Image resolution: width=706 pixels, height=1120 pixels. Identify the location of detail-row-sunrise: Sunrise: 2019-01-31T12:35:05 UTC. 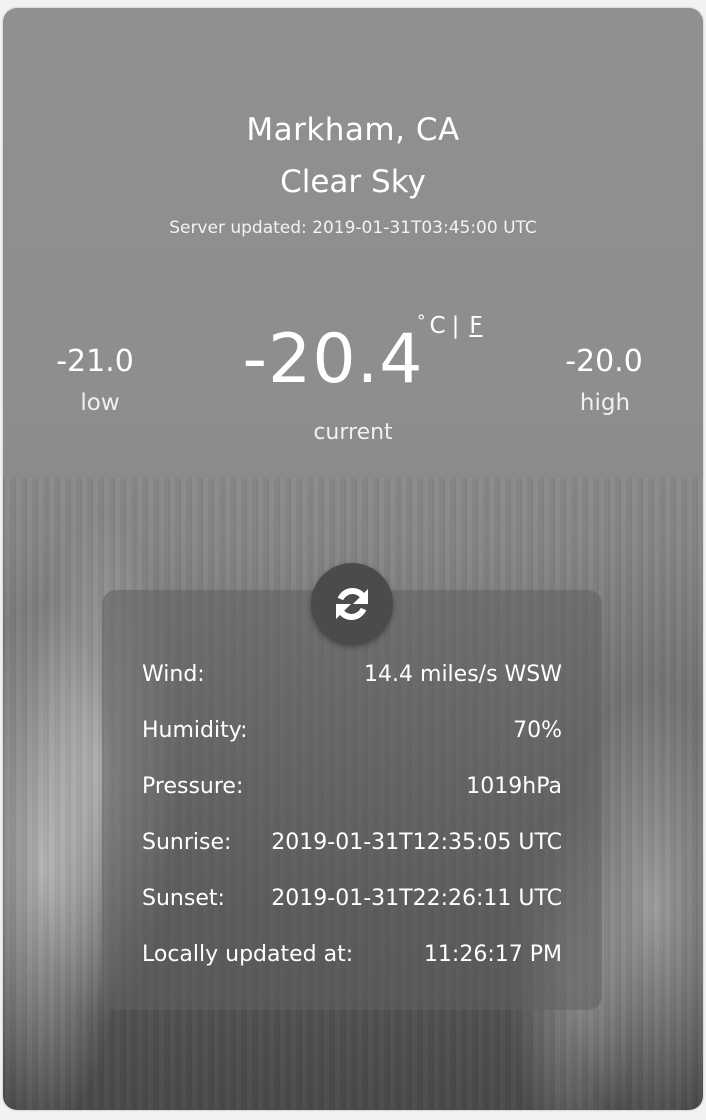
(352, 845).